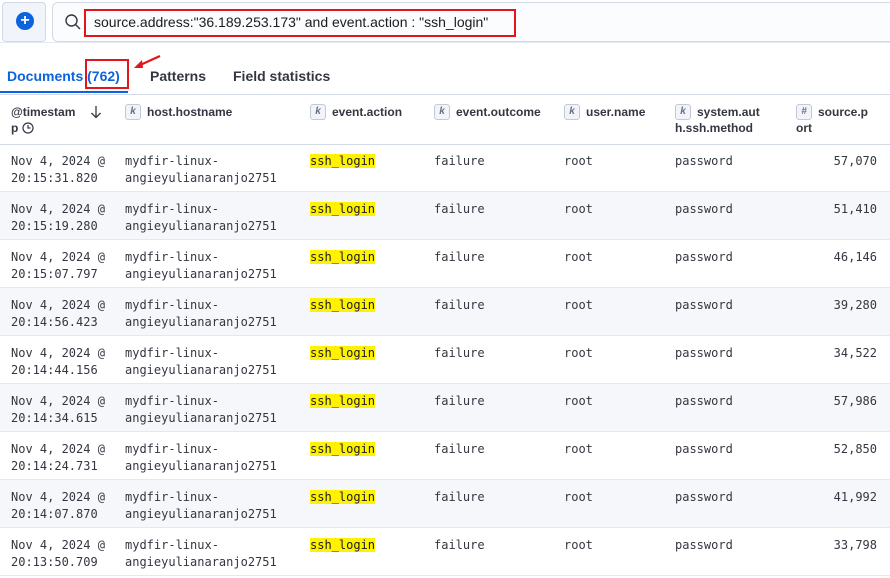 This screenshot has height=578, width=890. Describe the element at coordinates (717, 120) in the screenshot. I see `column-header-ssh-method: k system.aut h.ssh.method` at that location.